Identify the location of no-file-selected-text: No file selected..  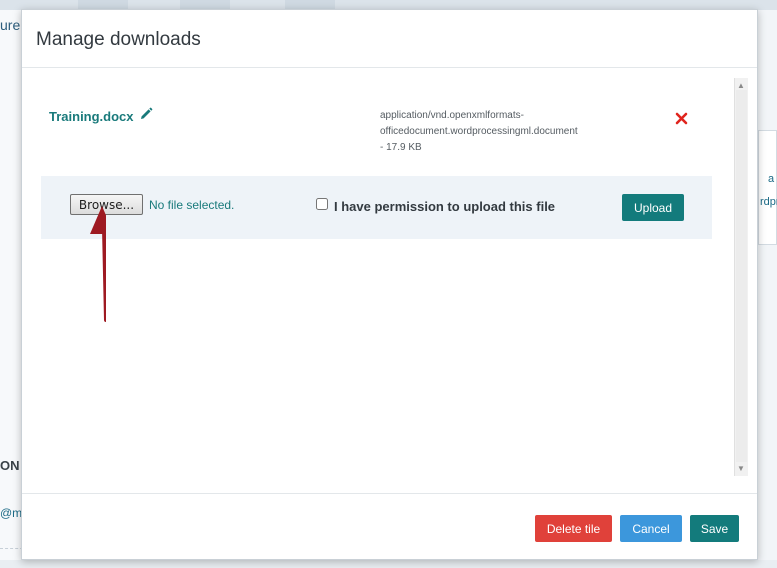
(192, 205).